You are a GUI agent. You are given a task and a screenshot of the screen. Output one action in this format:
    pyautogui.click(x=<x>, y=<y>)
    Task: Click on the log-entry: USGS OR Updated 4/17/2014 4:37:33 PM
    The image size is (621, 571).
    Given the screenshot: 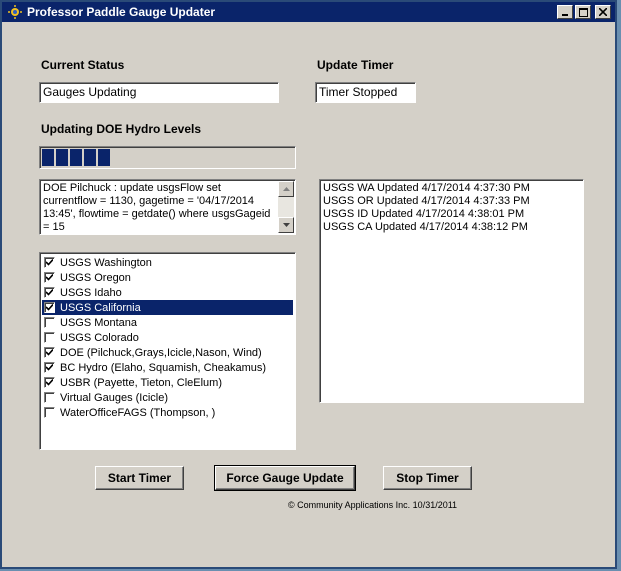 What is the action you would take?
    pyautogui.click(x=451, y=201)
    